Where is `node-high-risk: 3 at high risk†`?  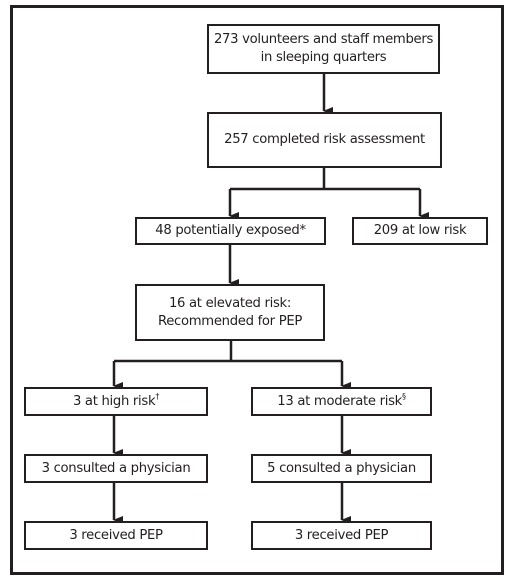 node-high-risk: 3 at high risk† is located at coordinates (116, 401).